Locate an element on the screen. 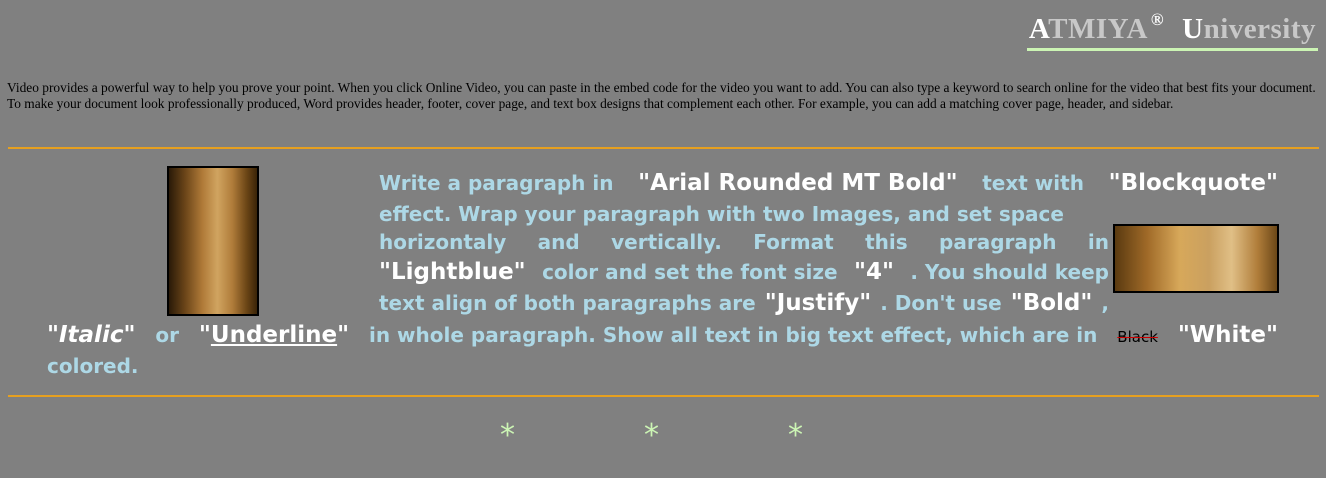  quote-highlight: "Justify" is located at coordinates (818, 303).